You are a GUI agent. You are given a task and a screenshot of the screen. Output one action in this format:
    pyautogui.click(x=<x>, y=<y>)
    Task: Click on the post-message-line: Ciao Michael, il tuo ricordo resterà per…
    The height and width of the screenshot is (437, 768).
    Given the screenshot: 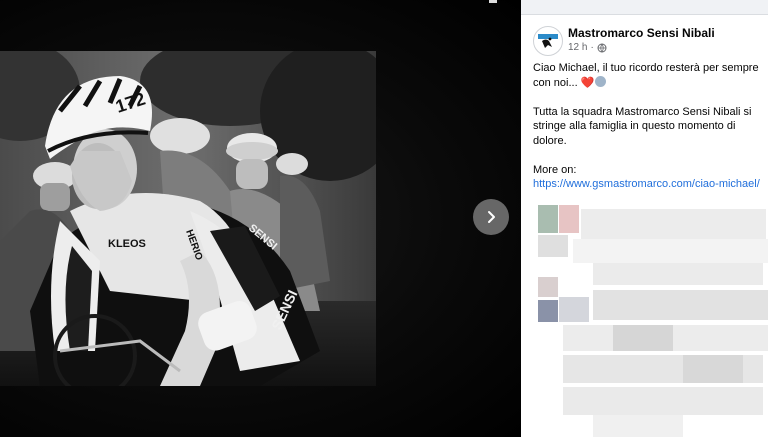 What is the action you would take?
    pyautogui.click(x=646, y=75)
    